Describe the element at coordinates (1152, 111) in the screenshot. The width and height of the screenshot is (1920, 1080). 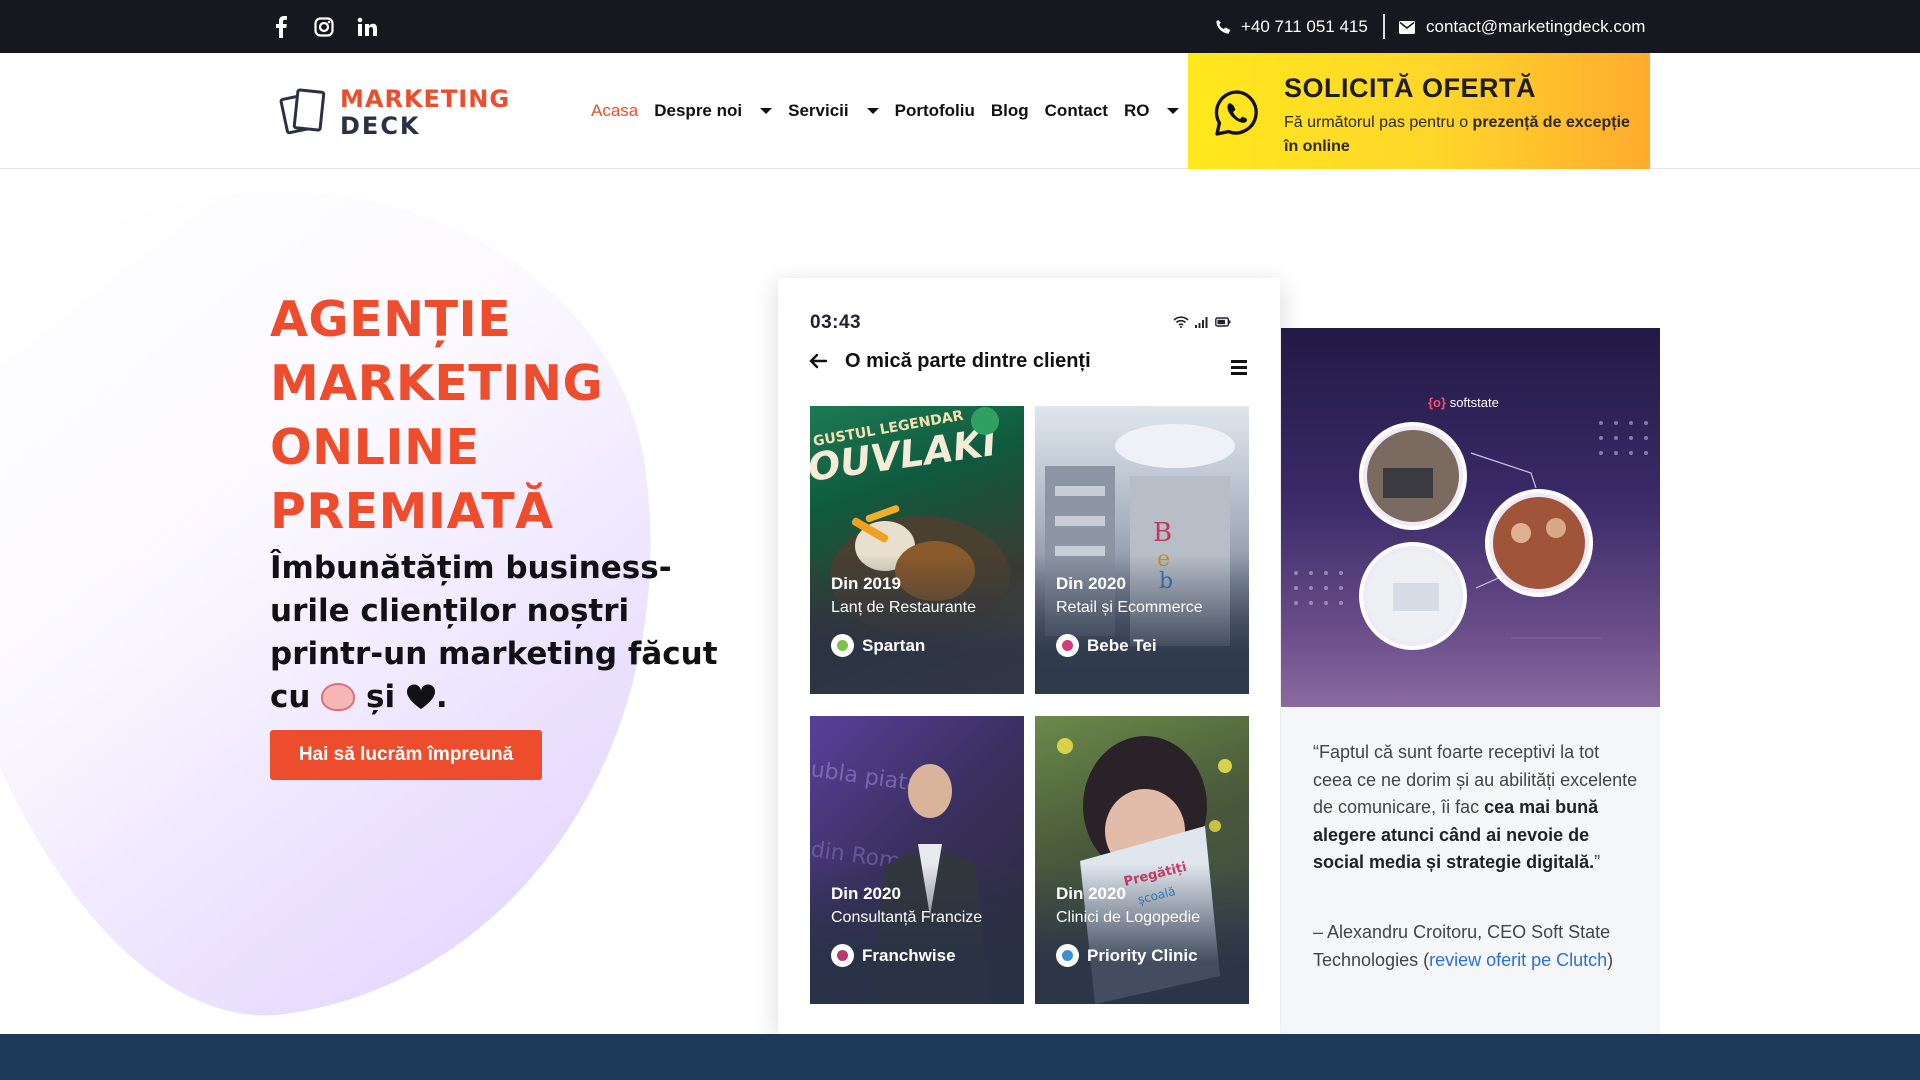
I see `nav-item-language: RO` at that location.